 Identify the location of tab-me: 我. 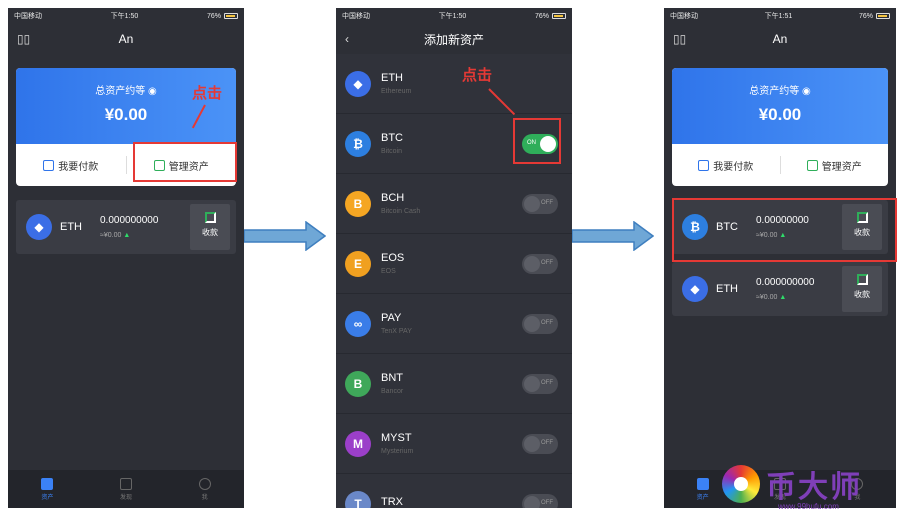
(204, 489).